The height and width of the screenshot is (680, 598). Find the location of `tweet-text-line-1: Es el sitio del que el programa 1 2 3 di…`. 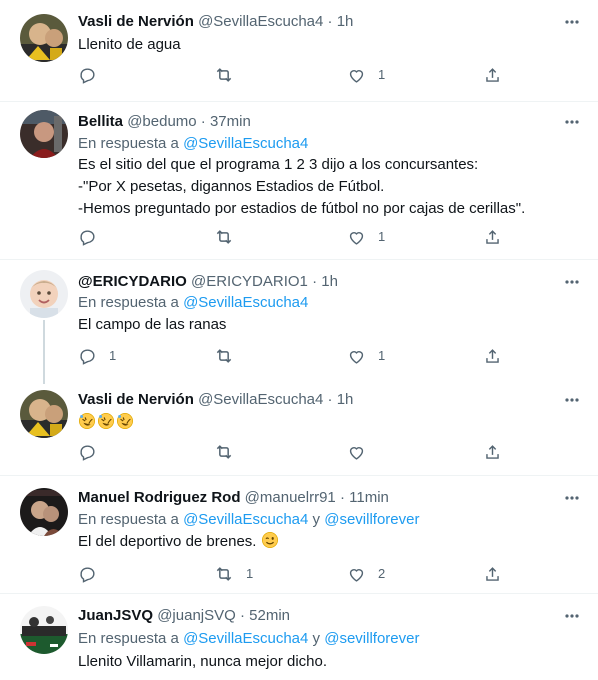

tweet-text-line-1: Es el sitio del que el programa 1 2 3 di… is located at coordinates (278, 164).